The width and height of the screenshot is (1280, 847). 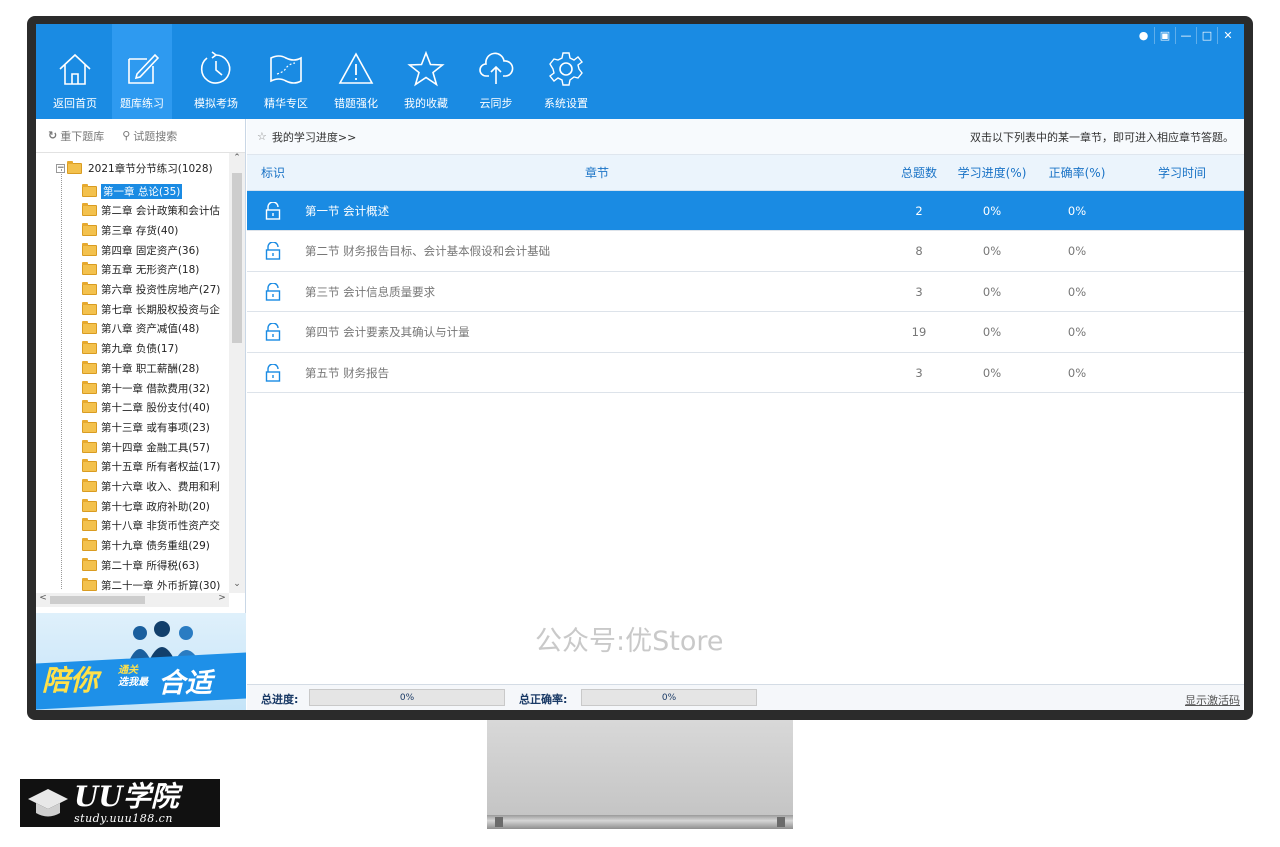 I want to click on tree-chapter-item: 第十四章 金融工具(57), so click(x=146, y=447).